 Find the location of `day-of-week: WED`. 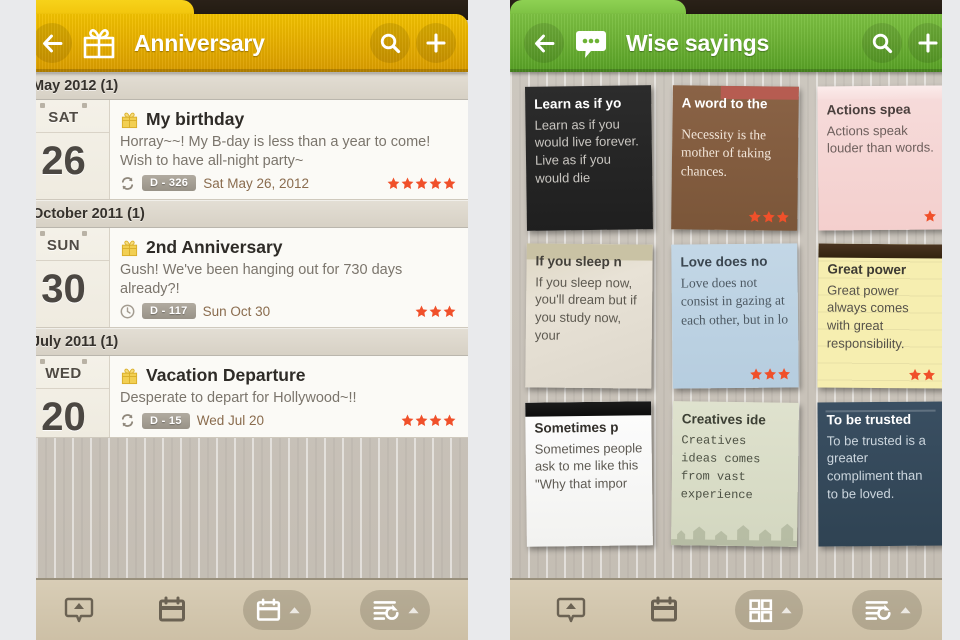

day-of-week: WED is located at coordinates (63, 374).